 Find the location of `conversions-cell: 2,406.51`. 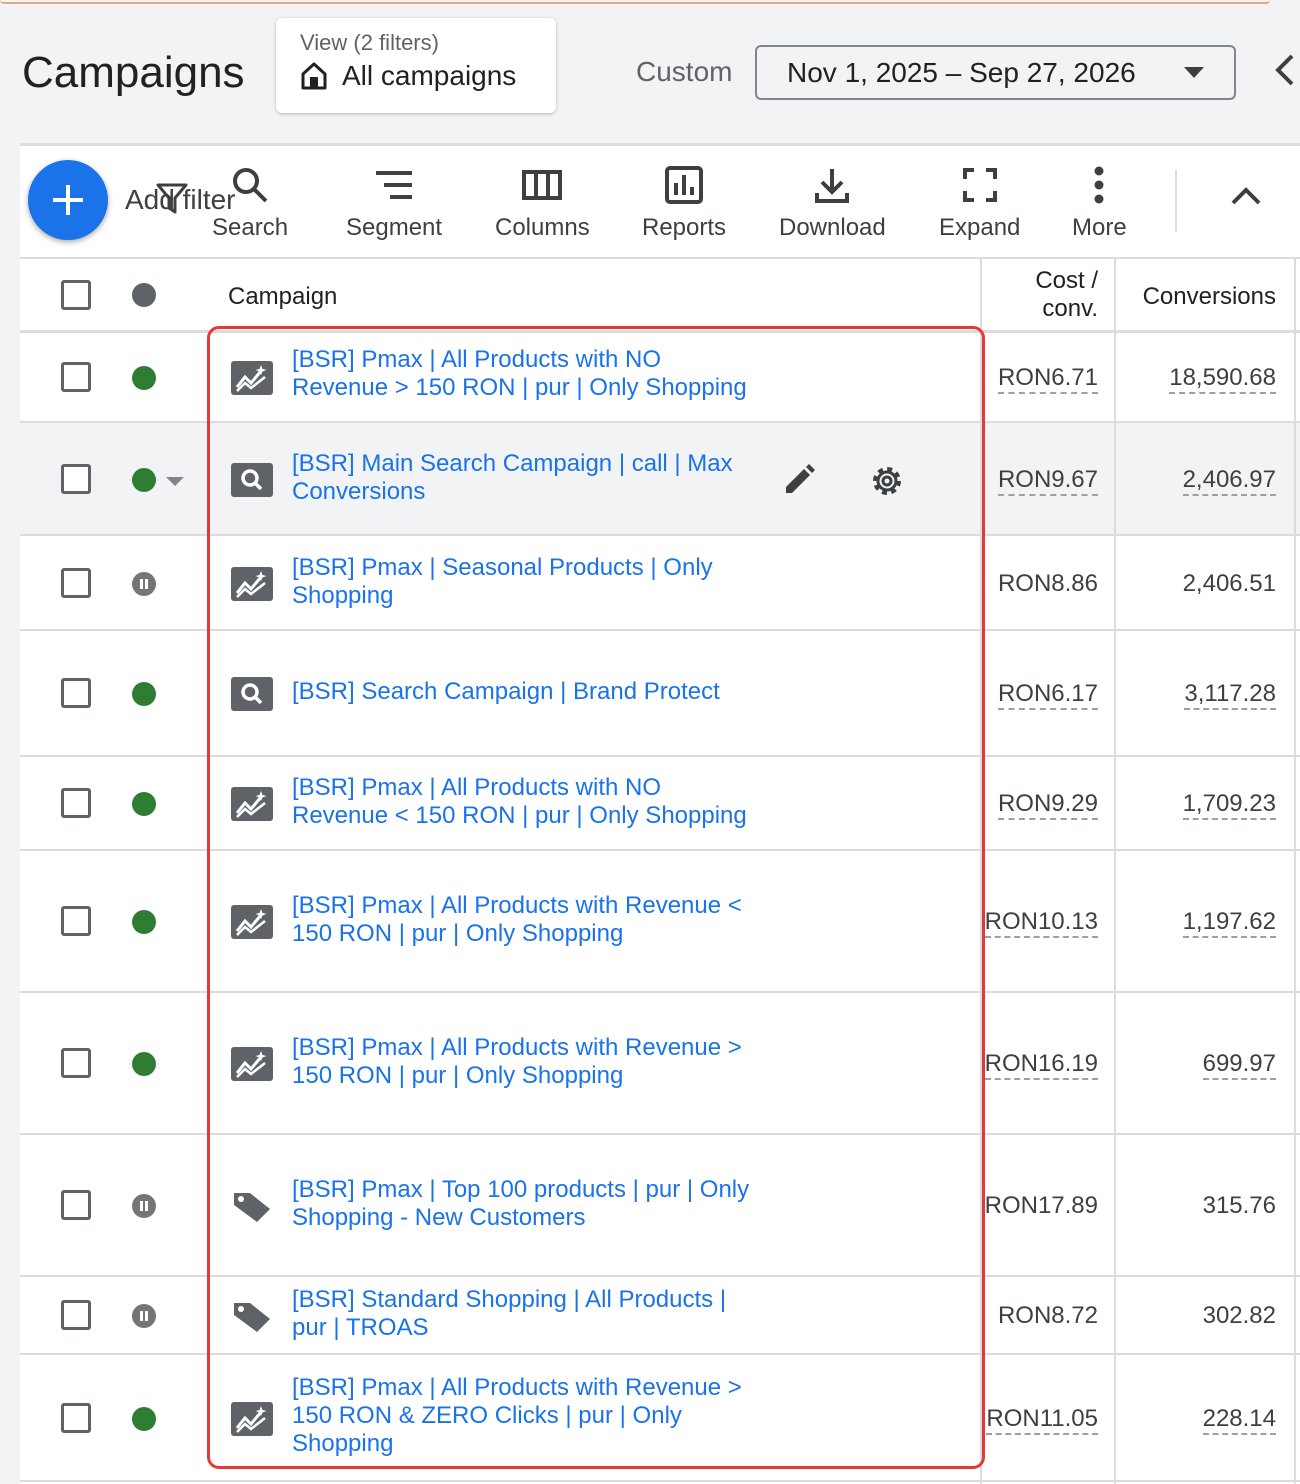

conversions-cell: 2,406.51 is located at coordinates (1197, 584).